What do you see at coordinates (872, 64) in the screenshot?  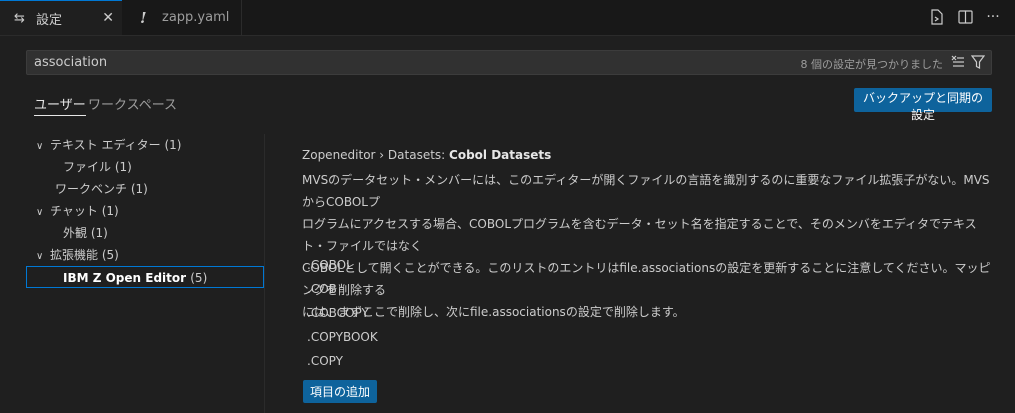 I see `search-result-count: 8 個の設定が見つかりました` at bounding box center [872, 64].